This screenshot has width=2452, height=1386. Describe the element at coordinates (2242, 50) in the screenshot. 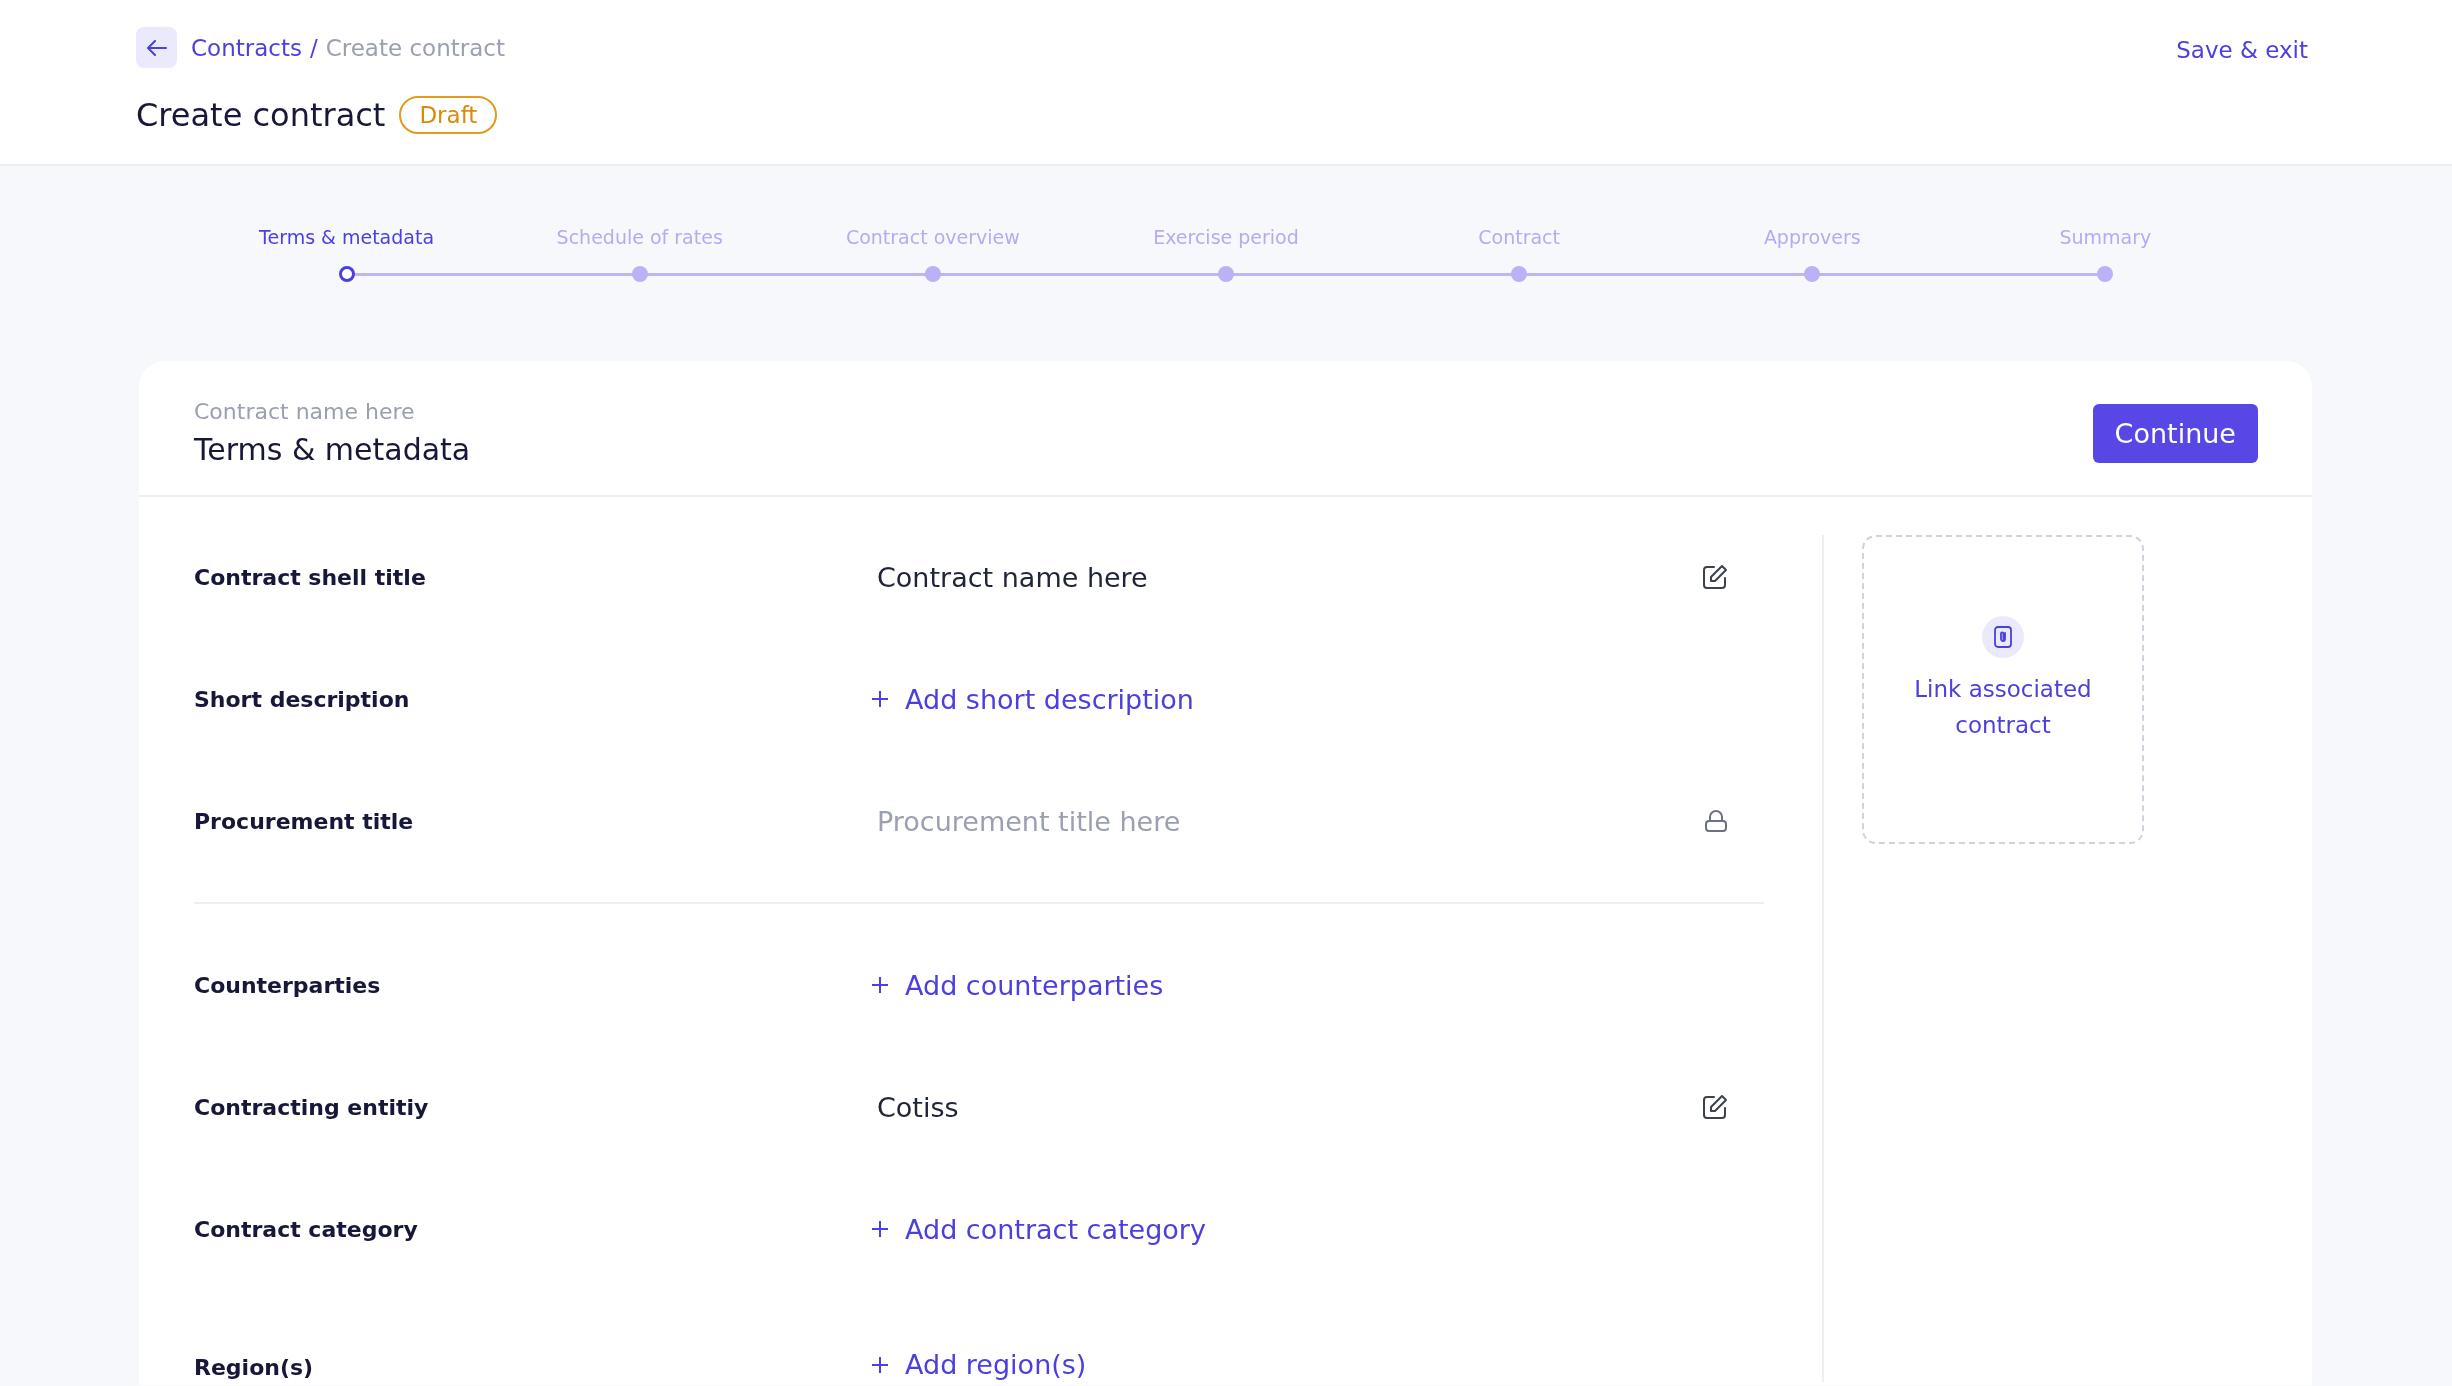

I see `save-exit-link: Save & exit` at that location.